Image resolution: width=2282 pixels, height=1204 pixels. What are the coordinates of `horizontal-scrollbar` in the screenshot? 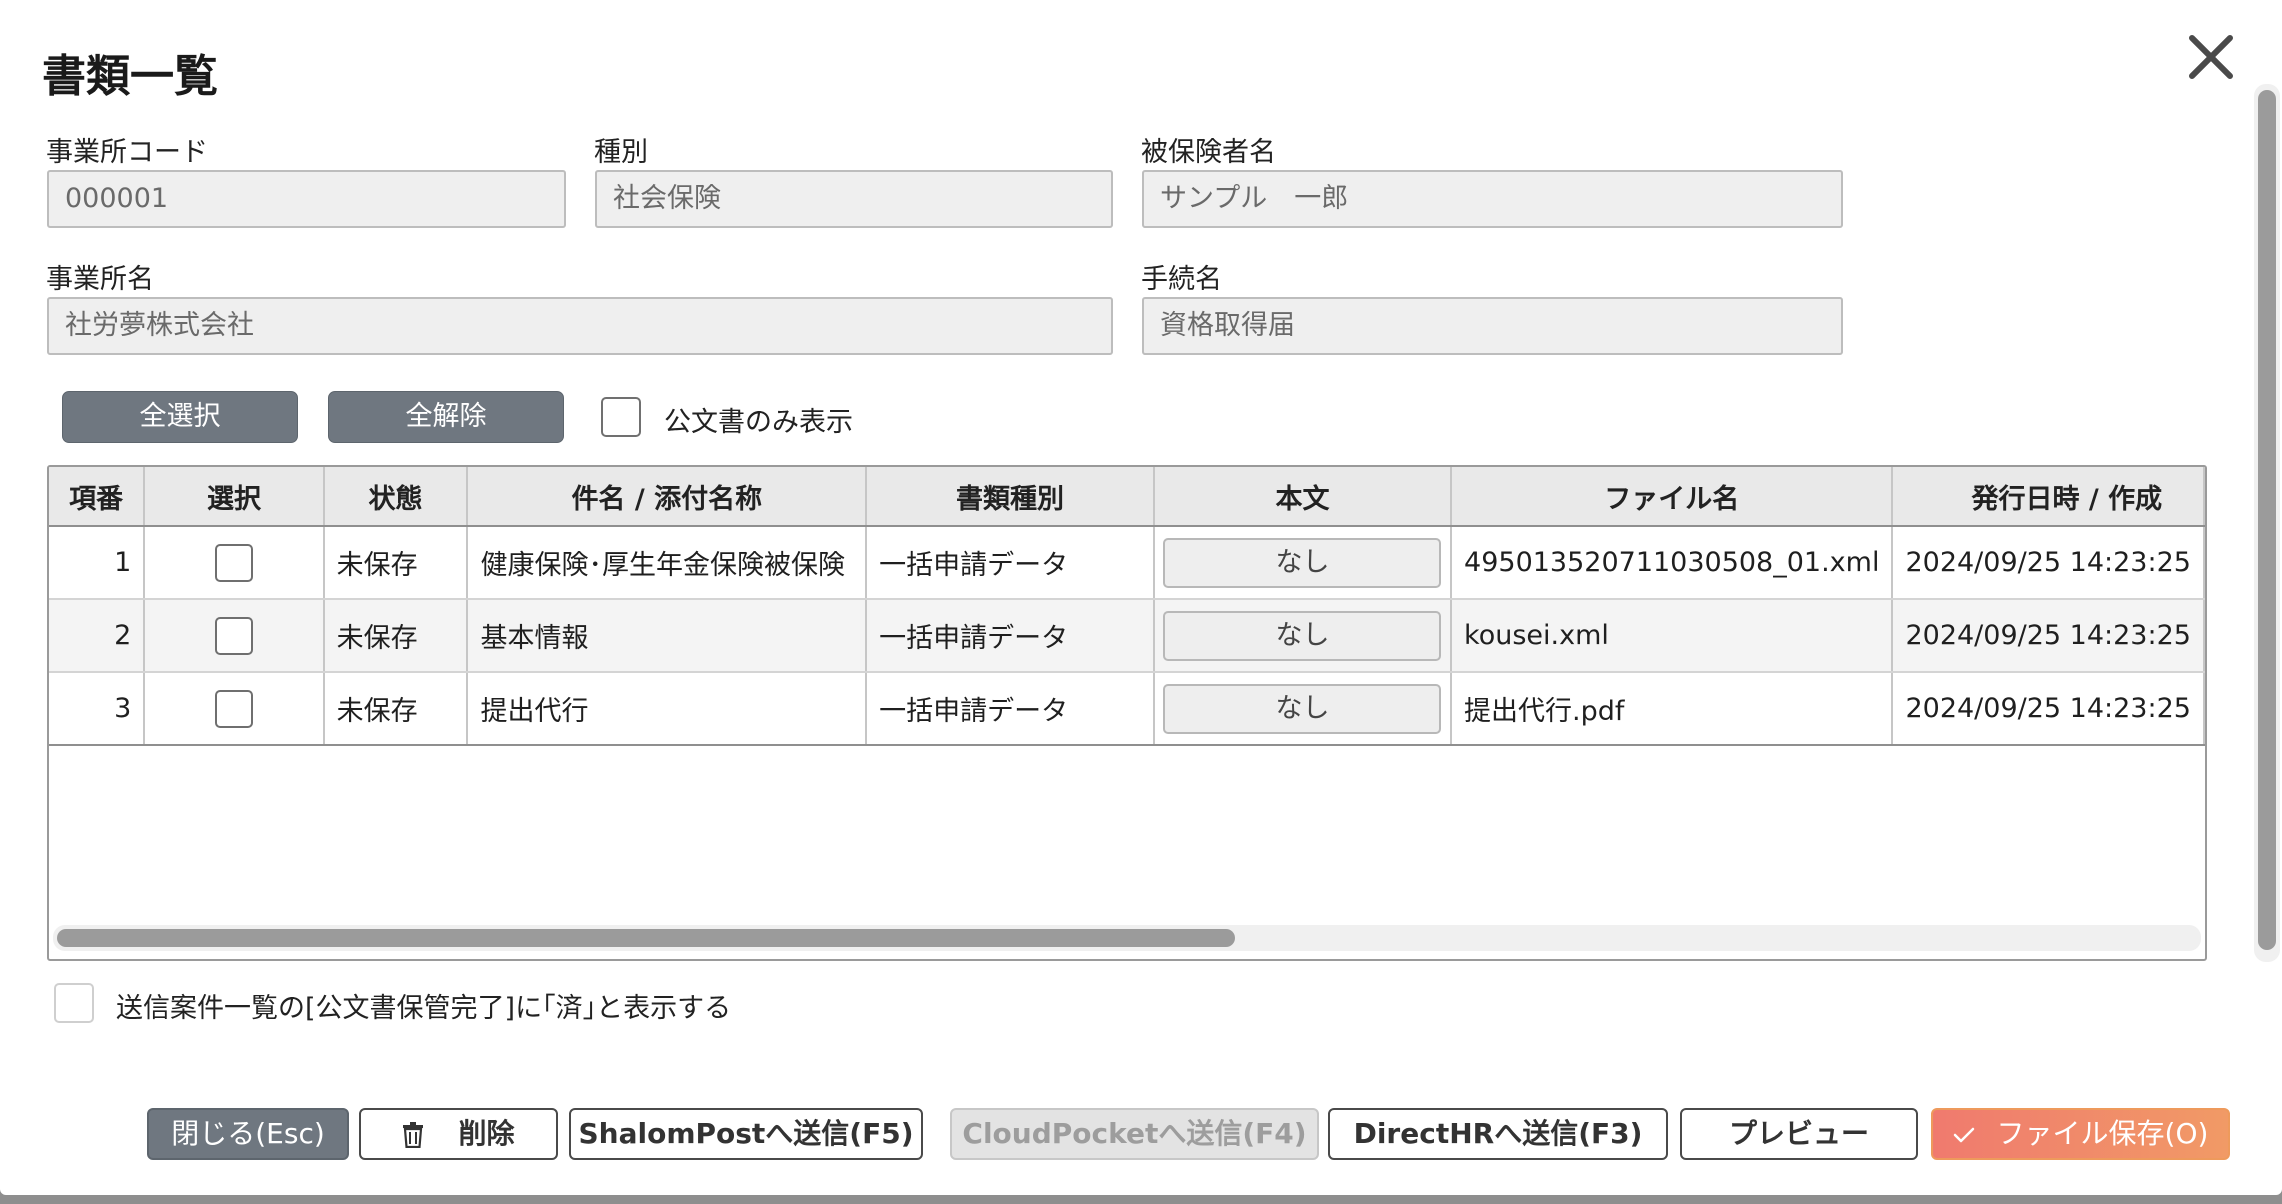 It's located at (1127, 938).